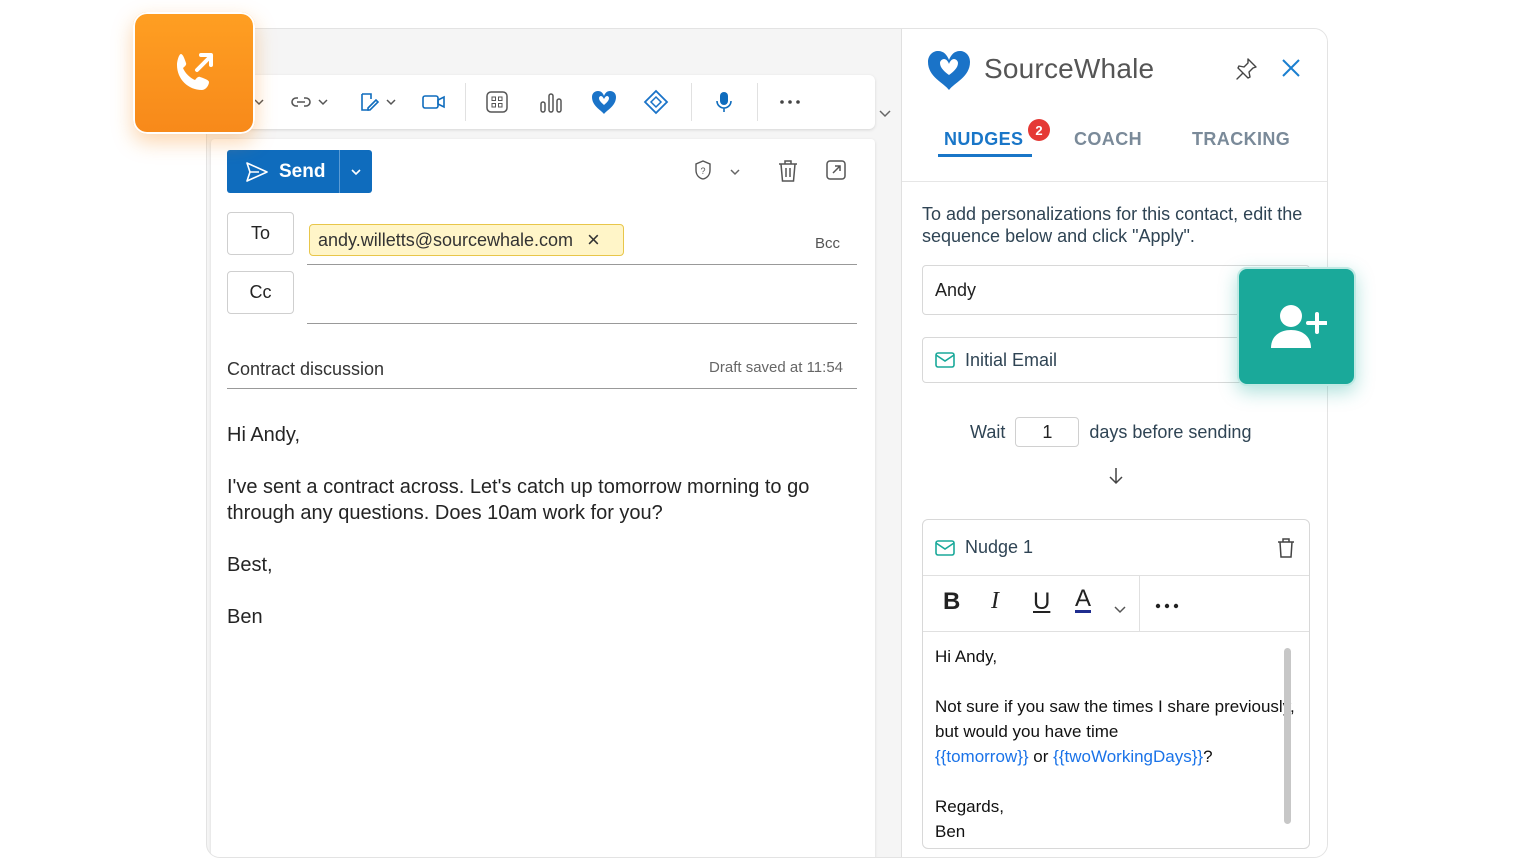  I want to click on underline-button: U, so click(1041, 602).